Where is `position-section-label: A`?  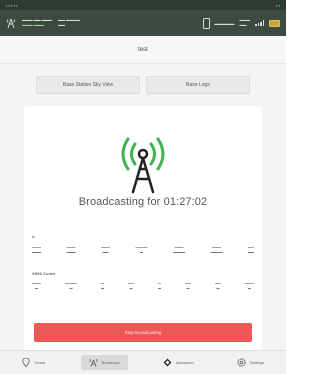
position-section-label: A is located at coordinates (33, 237).